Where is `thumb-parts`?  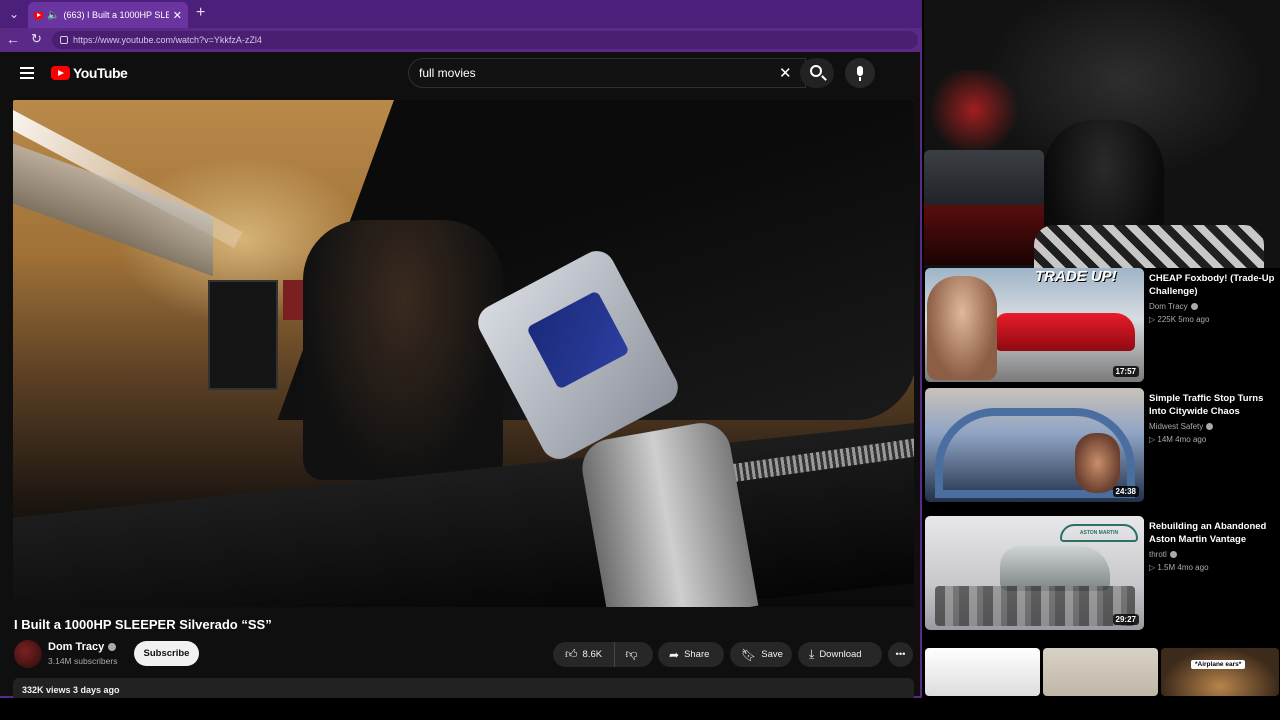
thumb-parts is located at coordinates (1035, 606).